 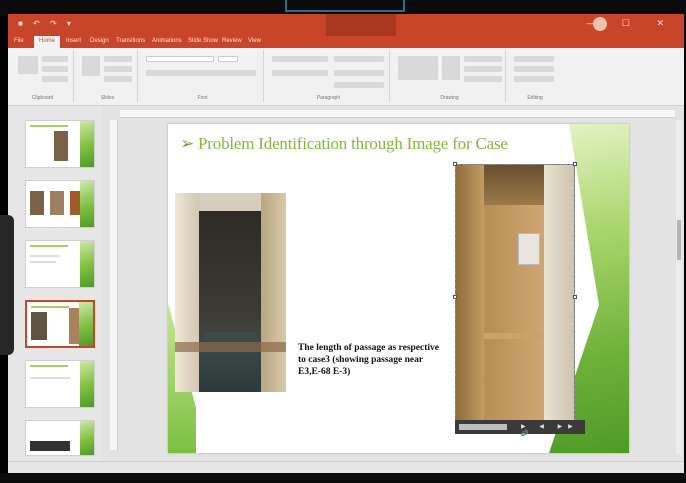 What do you see at coordinates (91, 66) in the screenshot?
I see `new-slide-button` at bounding box center [91, 66].